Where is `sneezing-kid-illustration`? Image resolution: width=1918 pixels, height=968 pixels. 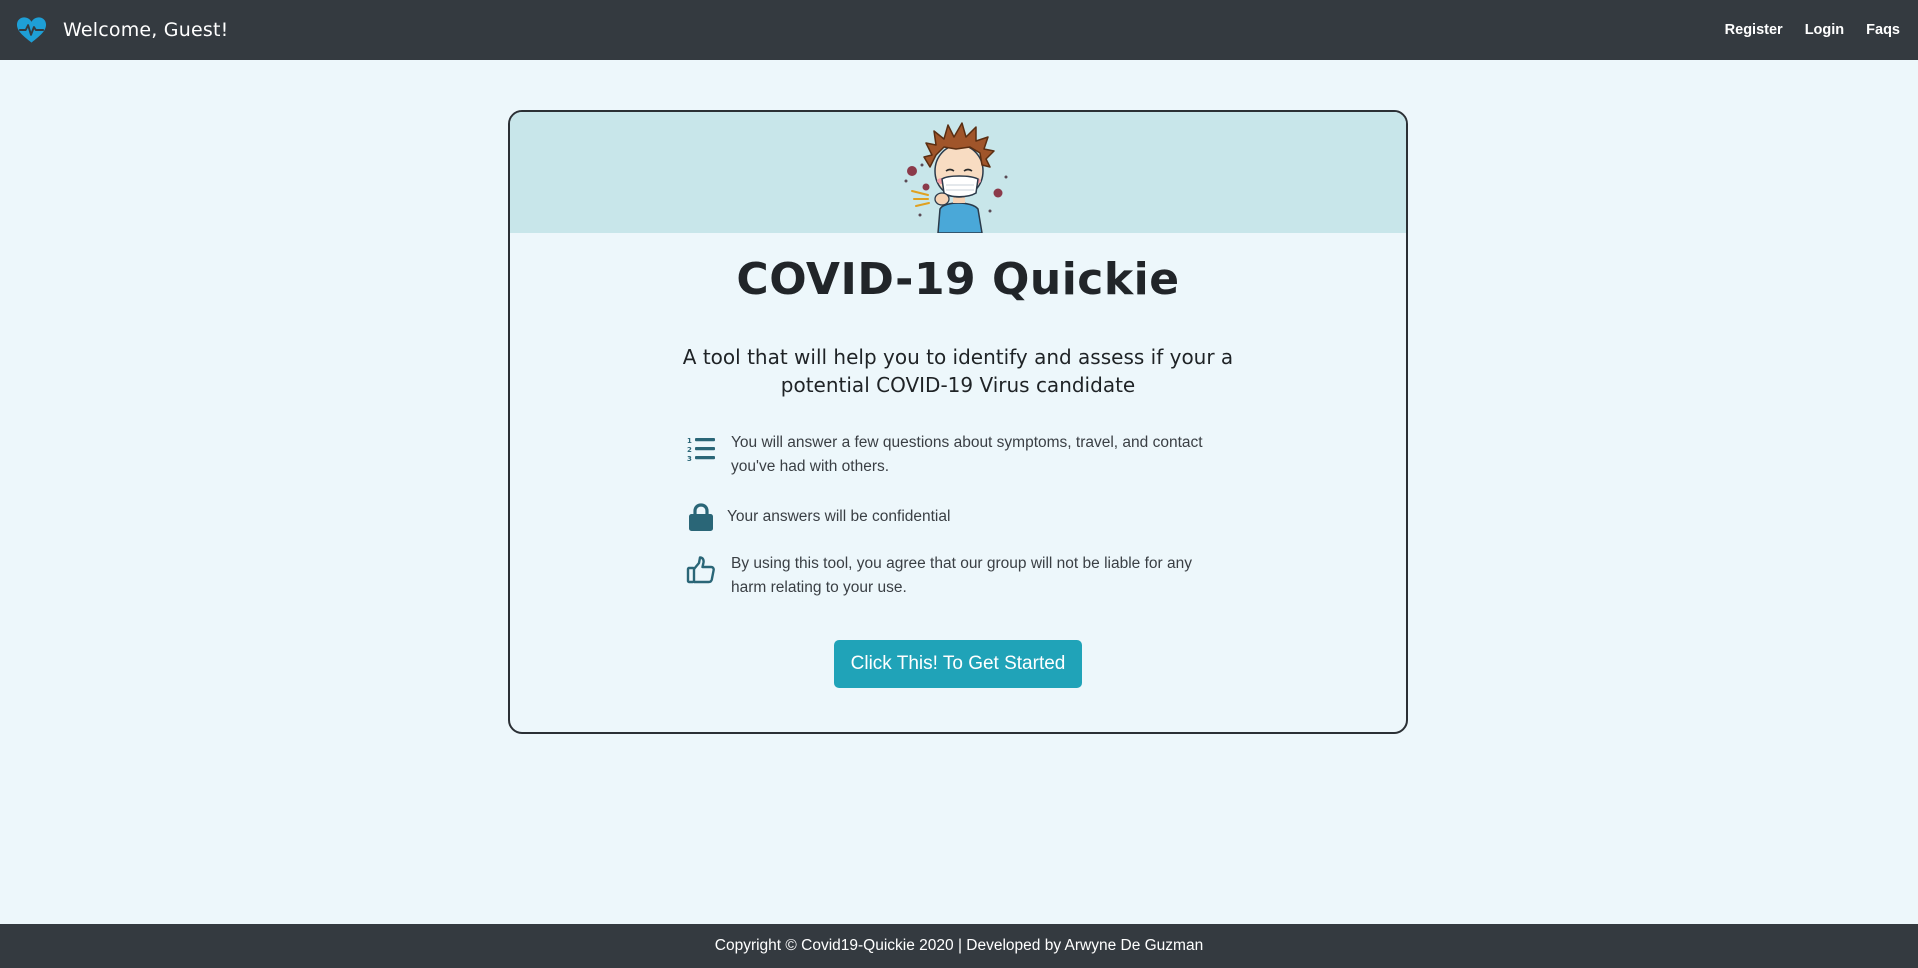
sneezing-kid-illustration is located at coordinates (956, 177).